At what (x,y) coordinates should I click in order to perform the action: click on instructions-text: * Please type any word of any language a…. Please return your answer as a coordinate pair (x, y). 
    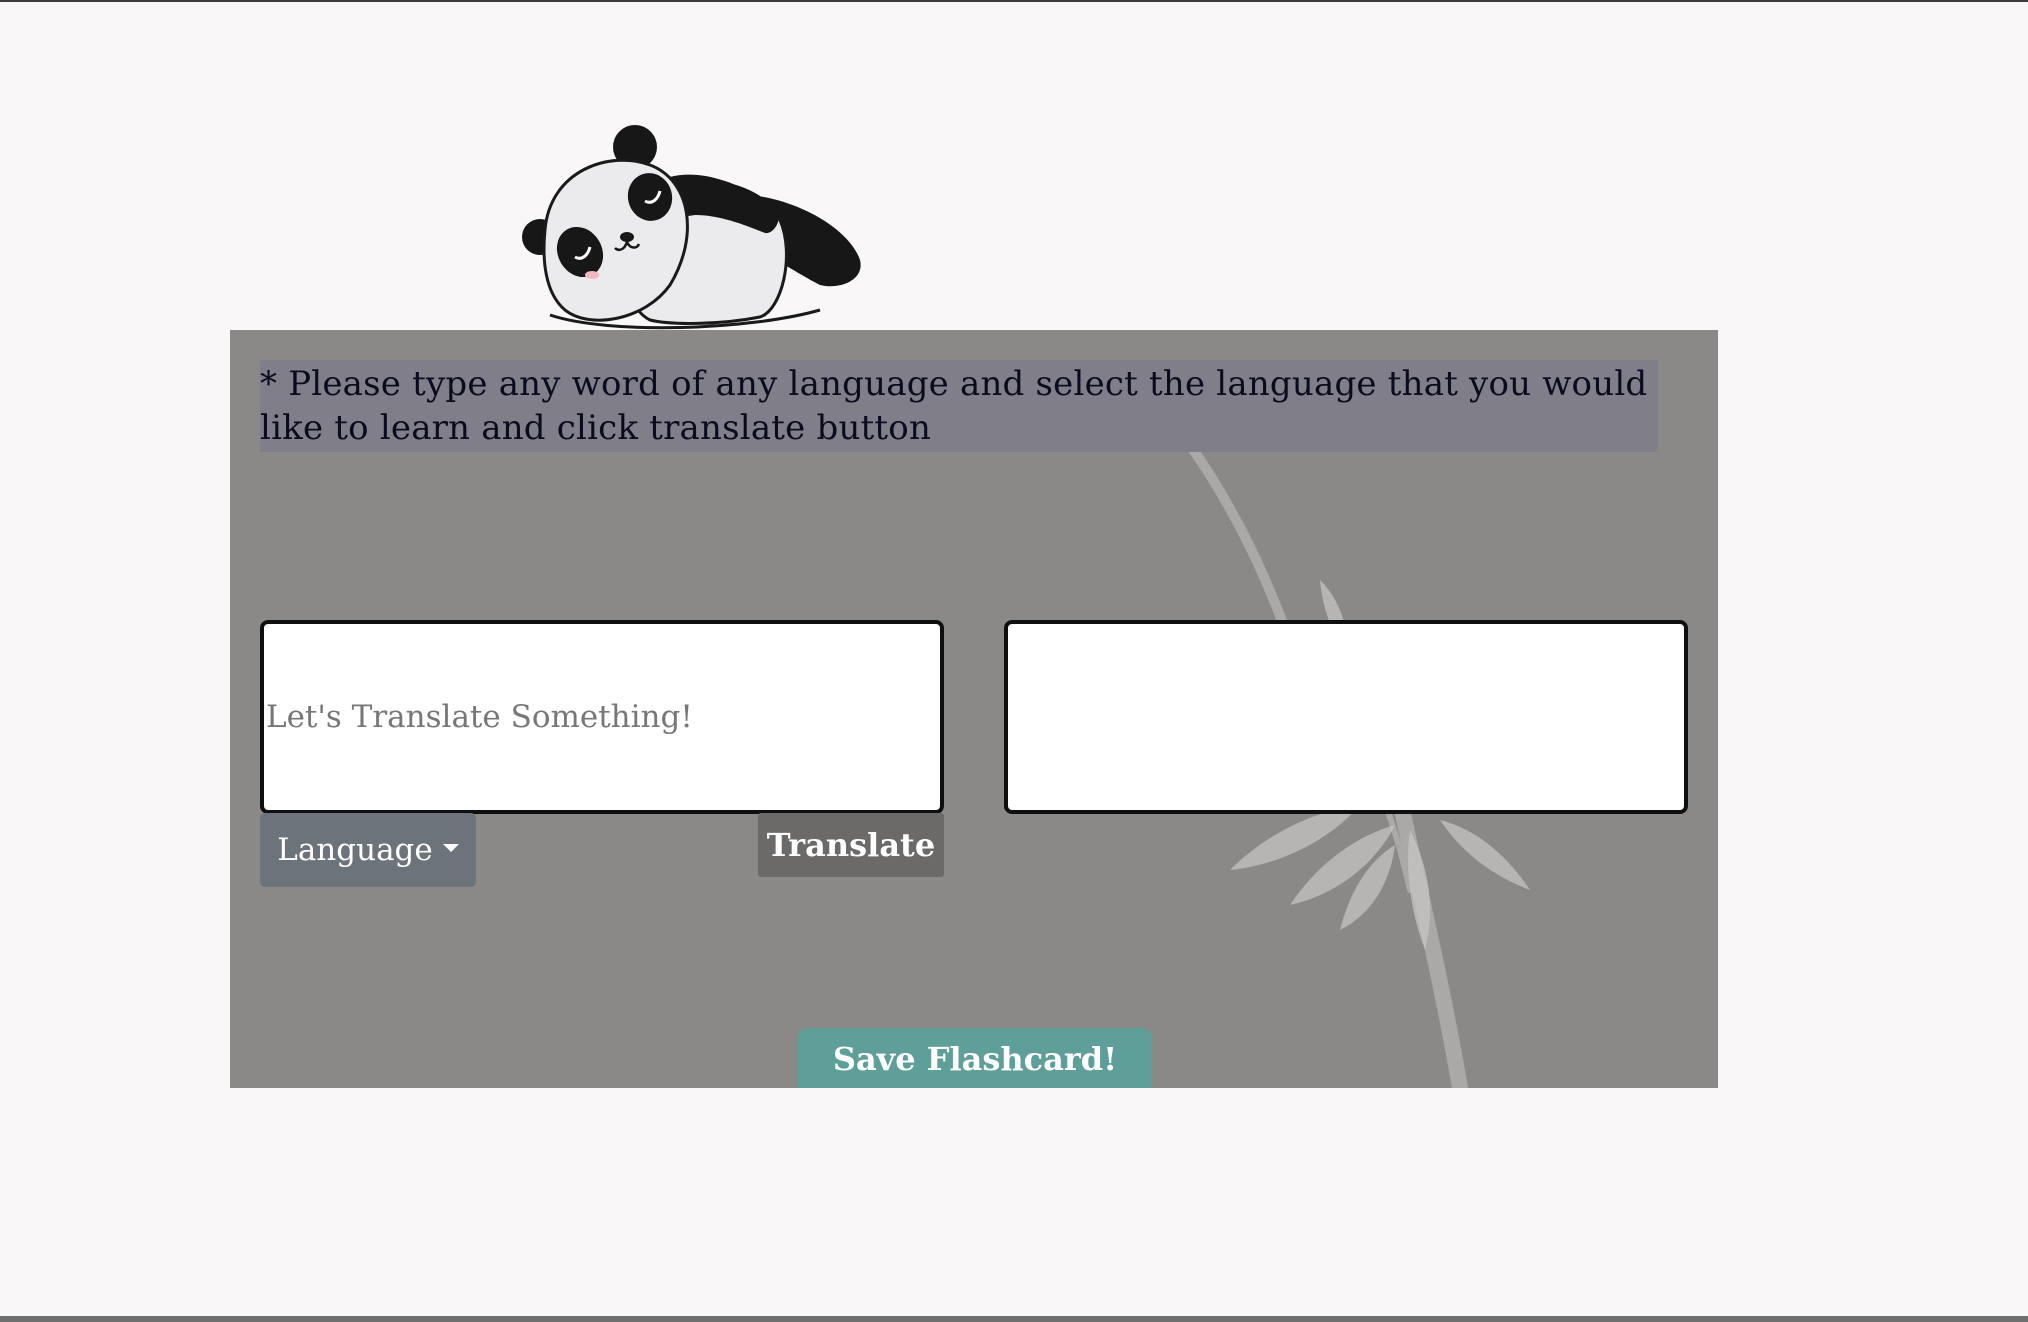
    Looking at the image, I should click on (959, 406).